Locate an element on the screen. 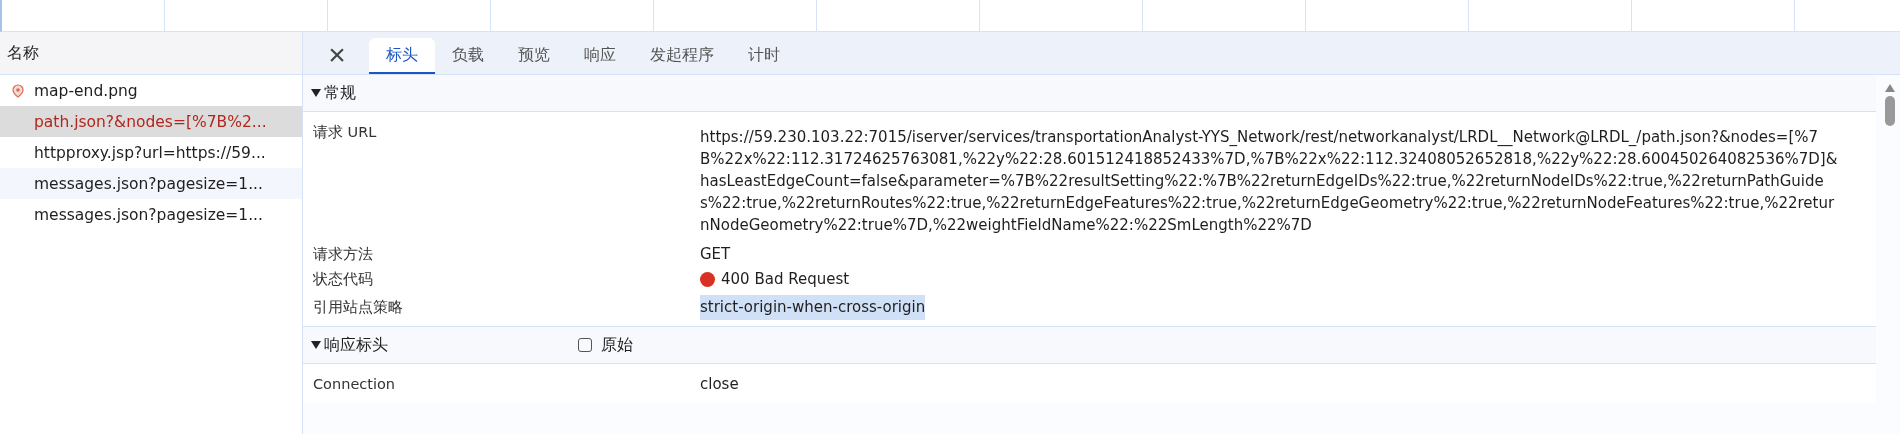 The height and width of the screenshot is (434, 1900). column-header: 名称 is located at coordinates (23, 53).